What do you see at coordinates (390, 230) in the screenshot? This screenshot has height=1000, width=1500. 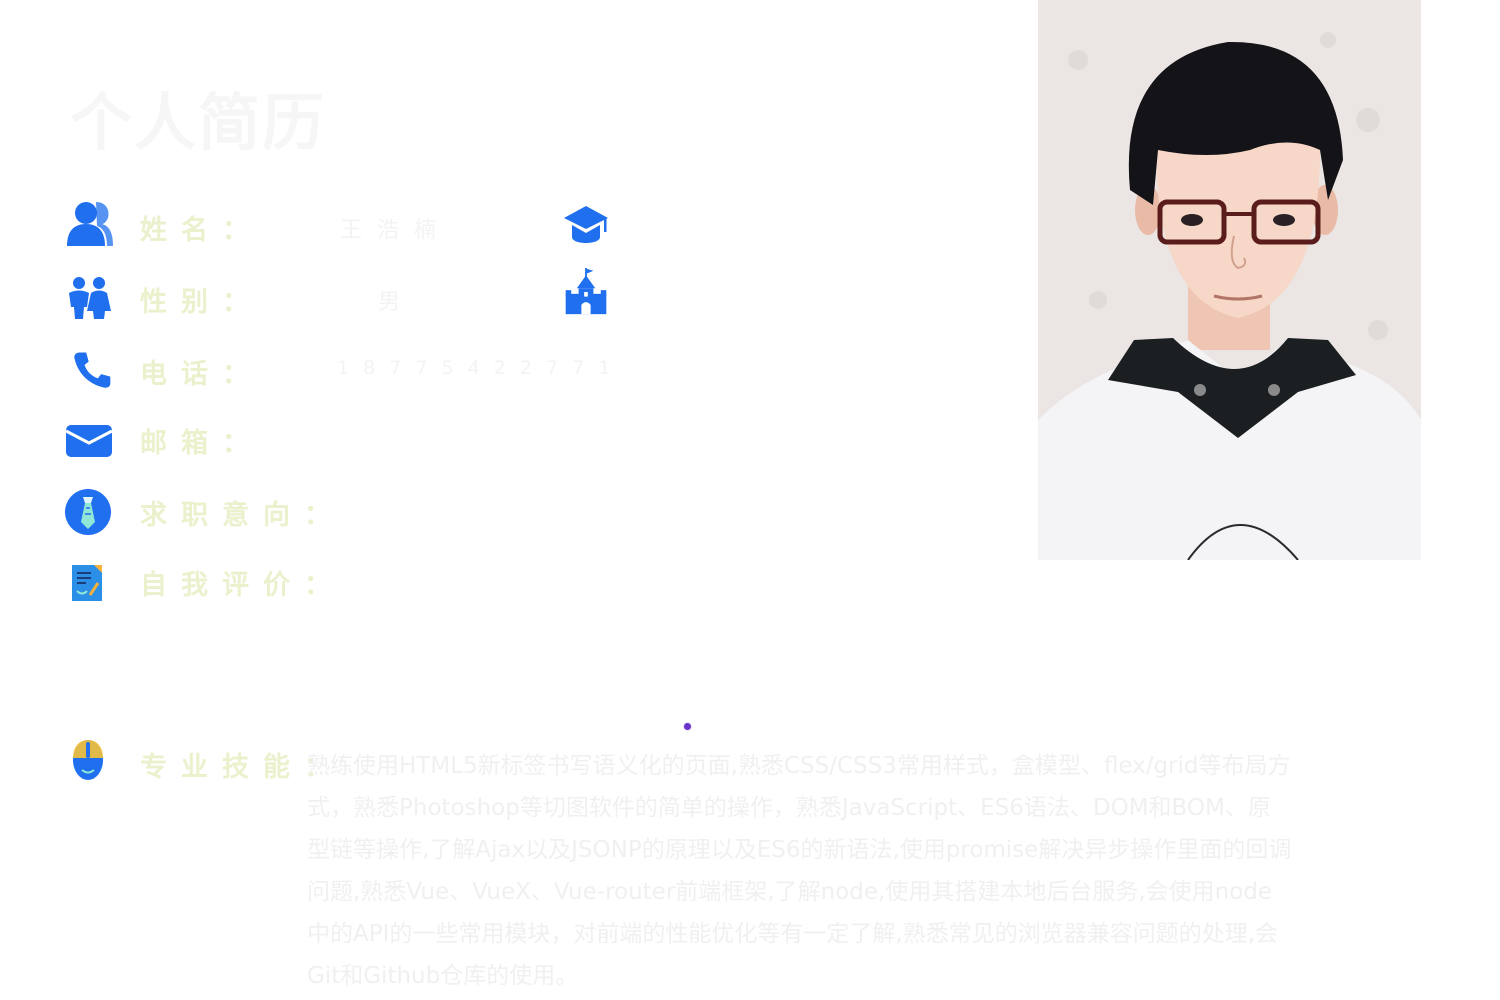 I see `name-value: 王 浩 楠` at bounding box center [390, 230].